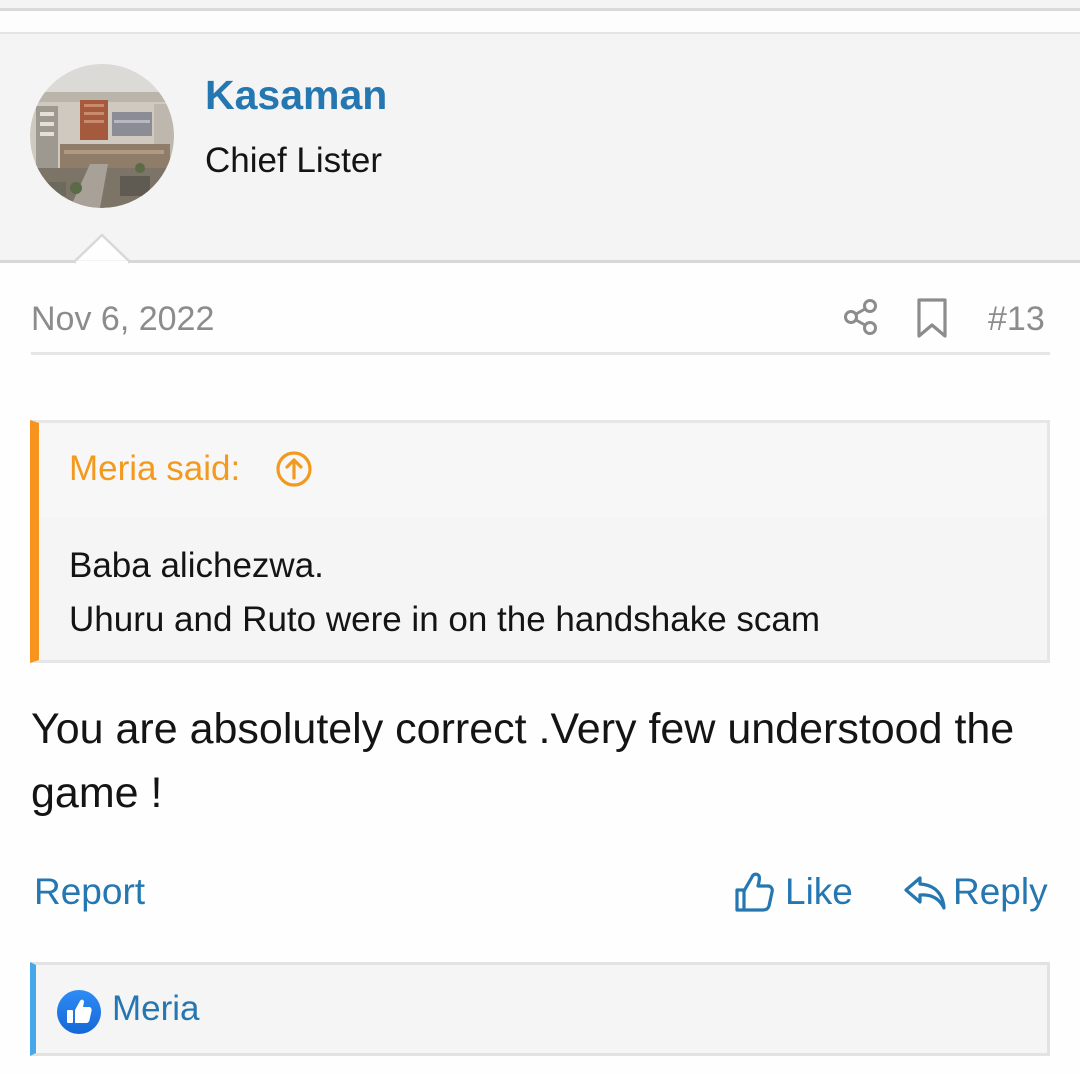  What do you see at coordinates (540, 1009) in the screenshot?
I see `reactions-bar: Meria` at bounding box center [540, 1009].